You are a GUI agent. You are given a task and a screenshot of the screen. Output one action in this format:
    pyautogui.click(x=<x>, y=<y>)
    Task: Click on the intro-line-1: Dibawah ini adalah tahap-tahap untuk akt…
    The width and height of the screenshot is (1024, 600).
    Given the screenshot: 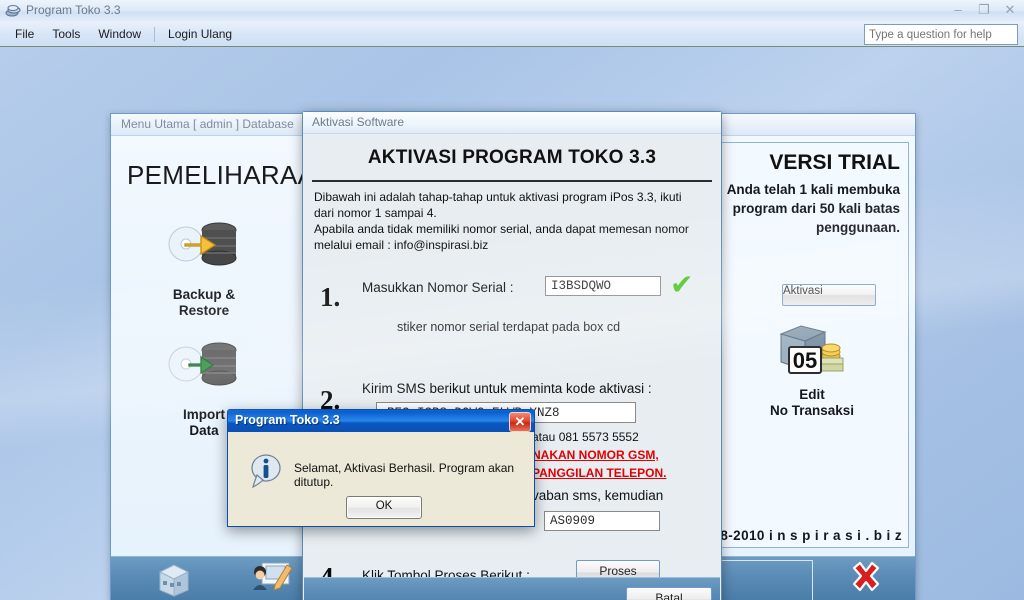 What is the action you would take?
    pyautogui.click(x=498, y=197)
    